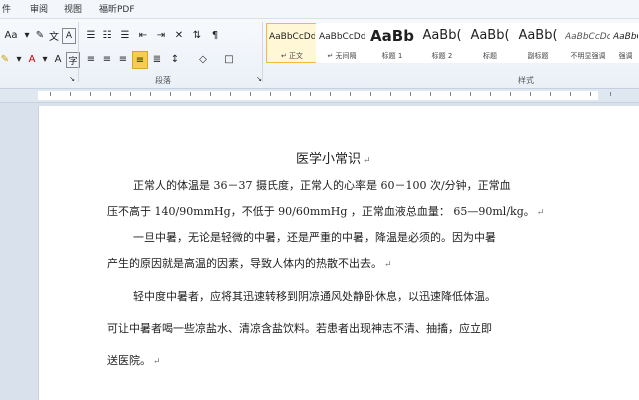 The width and height of the screenshot is (639, 400). What do you see at coordinates (314, 296) in the screenshot?
I see `doc-line-5: 轻中度中暑者，应将其迅速转移到阴凉通风处静卧休息，以迅速降低体温。` at bounding box center [314, 296].